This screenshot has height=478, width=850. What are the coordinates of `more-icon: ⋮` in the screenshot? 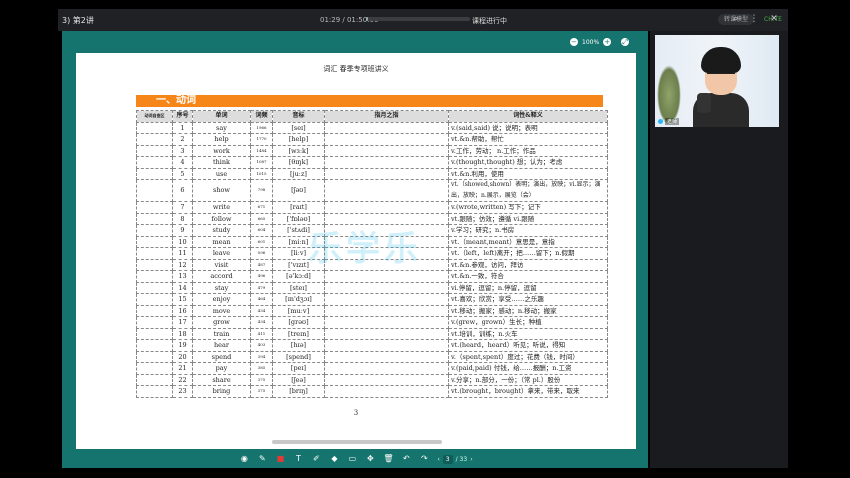 It's located at (754, 19).